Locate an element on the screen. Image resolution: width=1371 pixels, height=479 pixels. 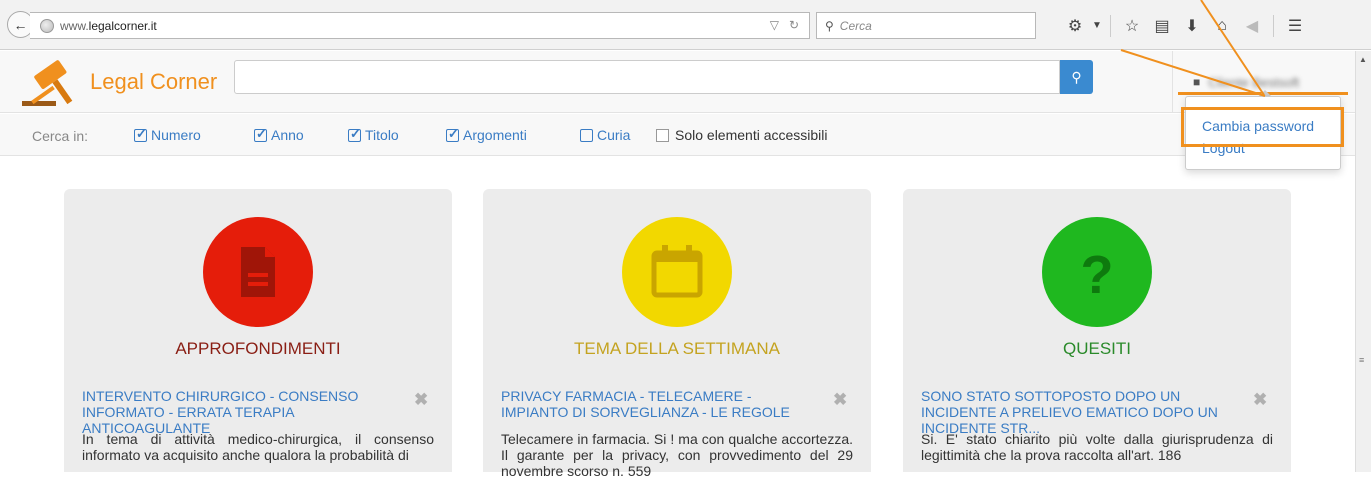
url-prefix: www. is located at coordinates (74, 25).